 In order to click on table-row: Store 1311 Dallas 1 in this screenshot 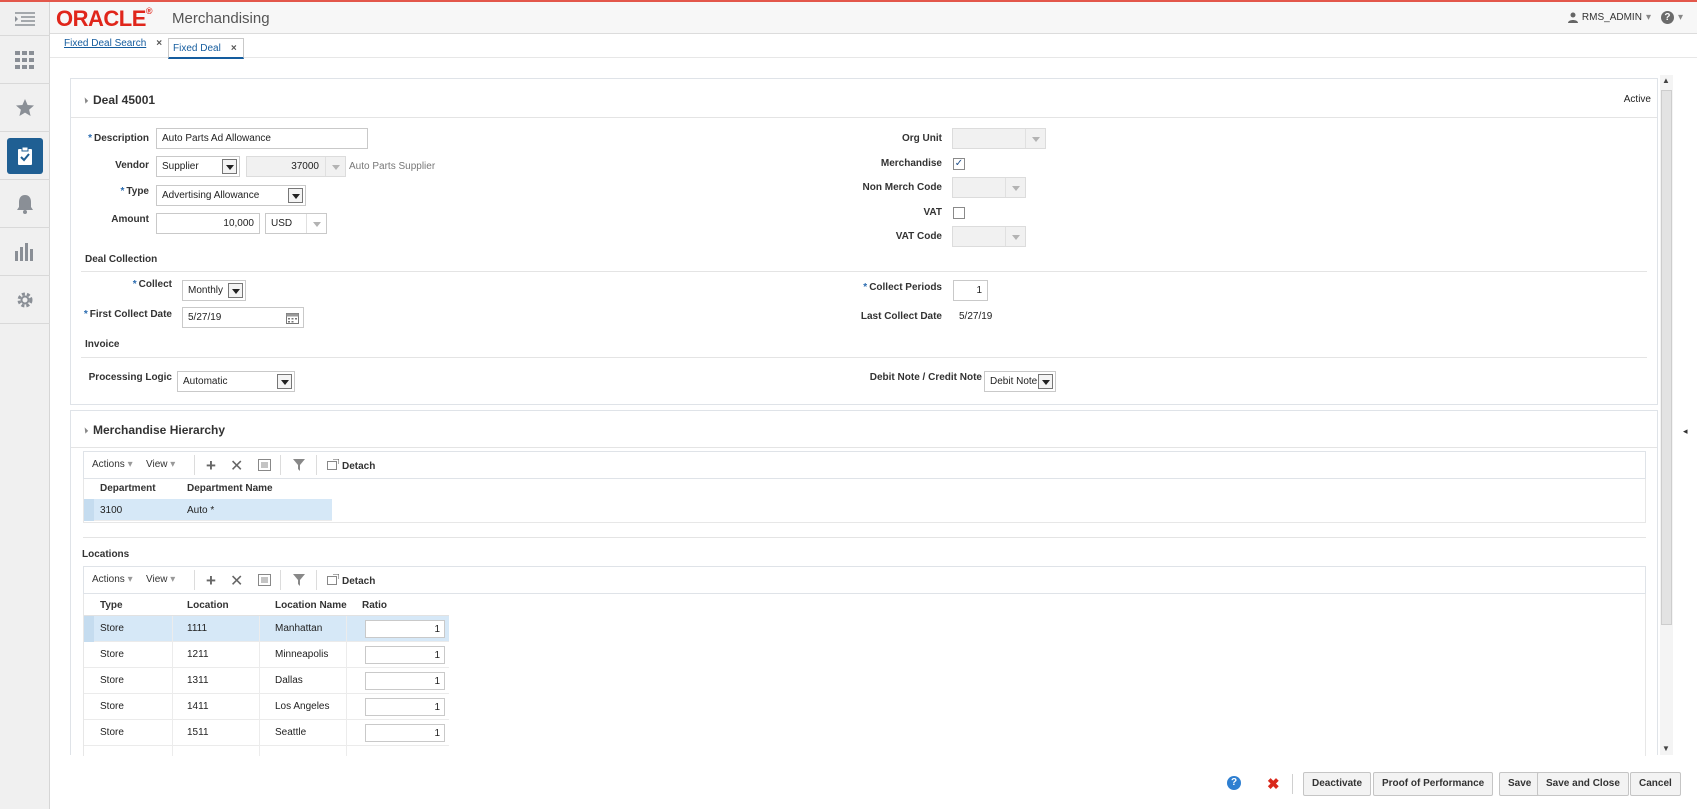, I will do `click(266, 681)`.